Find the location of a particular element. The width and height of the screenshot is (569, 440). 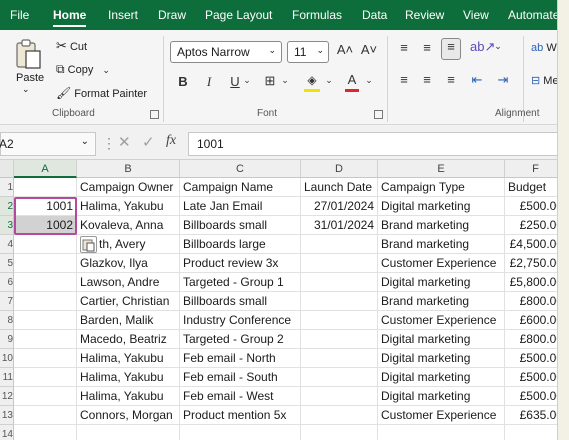

table-cell: 27/01/2024 is located at coordinates (339, 206).